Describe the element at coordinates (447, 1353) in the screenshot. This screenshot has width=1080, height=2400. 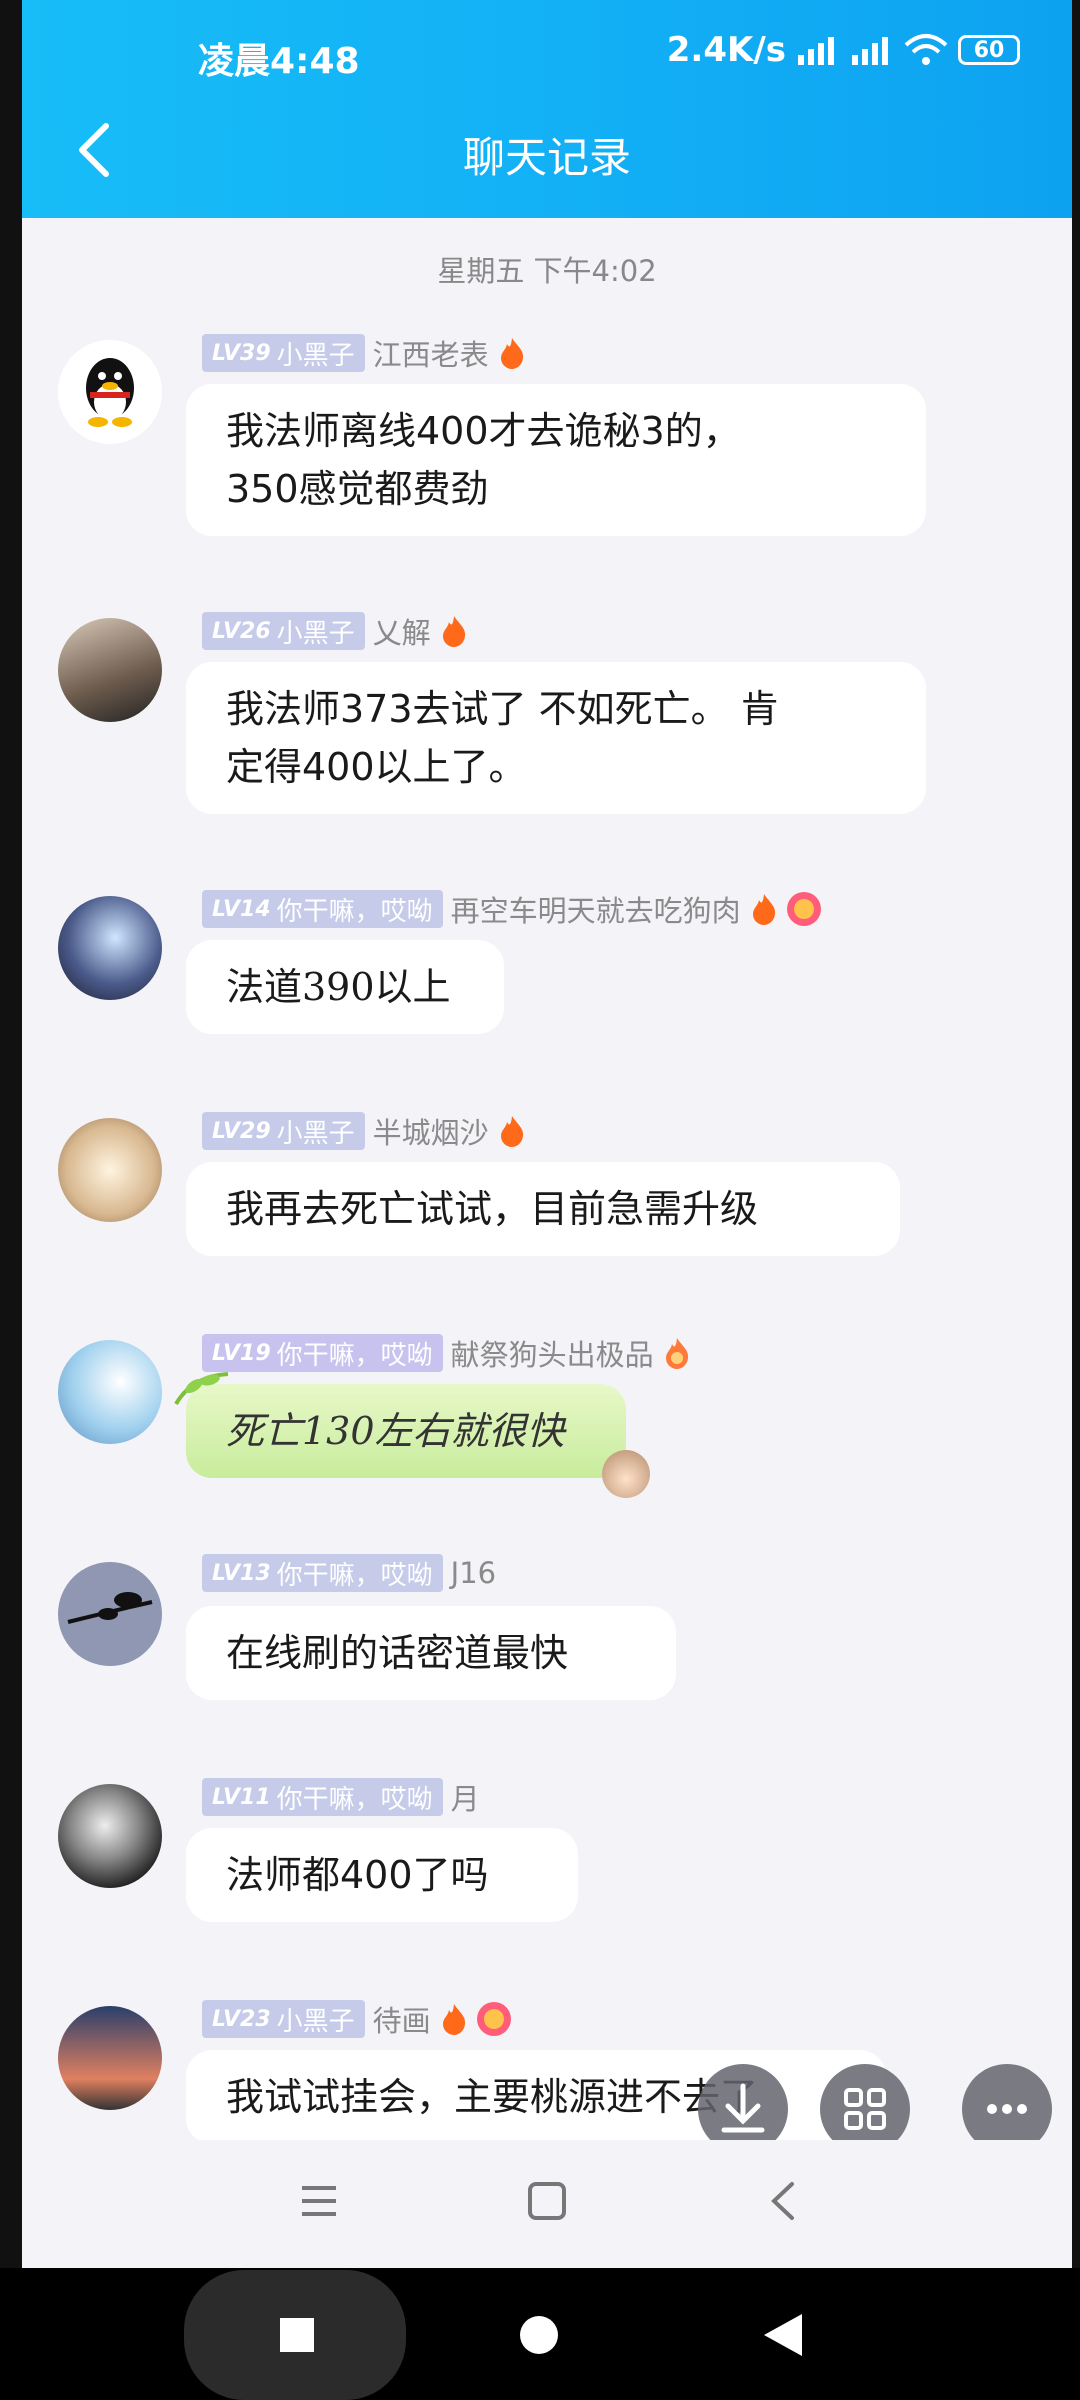
I see `message-meta: LV19 你干嘛，哎呦 献祭狗头出极品` at that location.